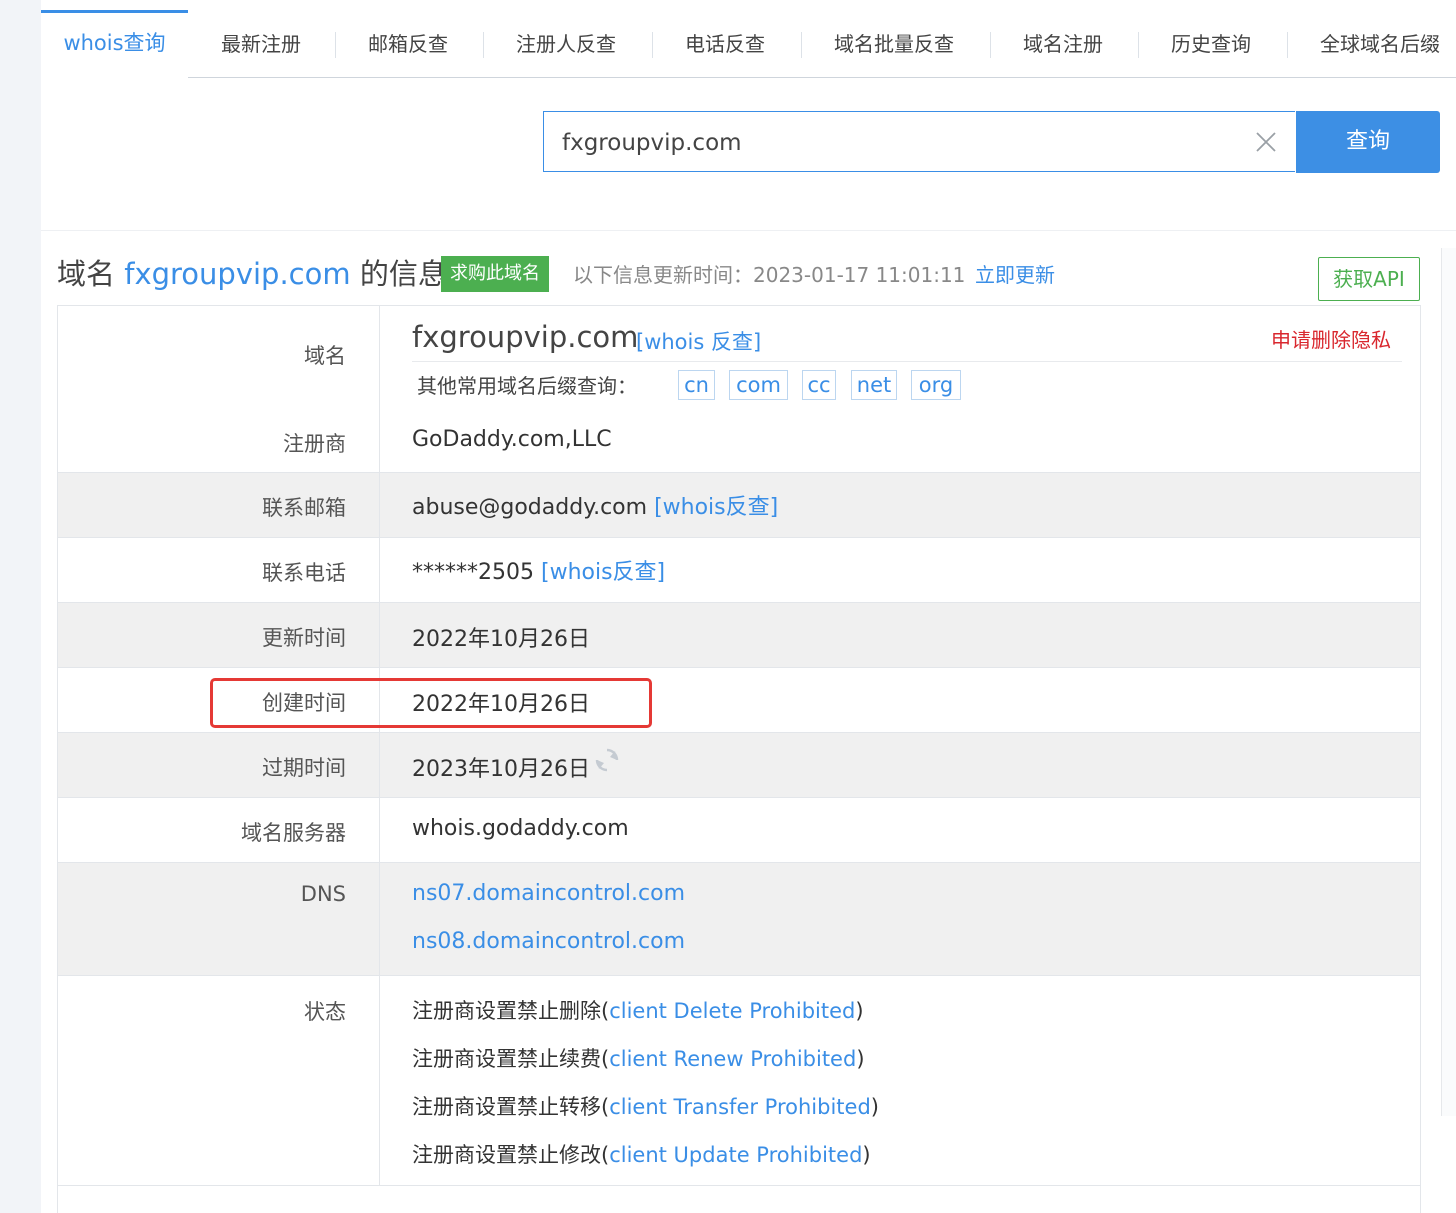 This screenshot has height=1213, width=1456. What do you see at coordinates (739, 635) in the screenshot?
I see `table-row-updated: 更新时间 2022年10月26日` at bounding box center [739, 635].